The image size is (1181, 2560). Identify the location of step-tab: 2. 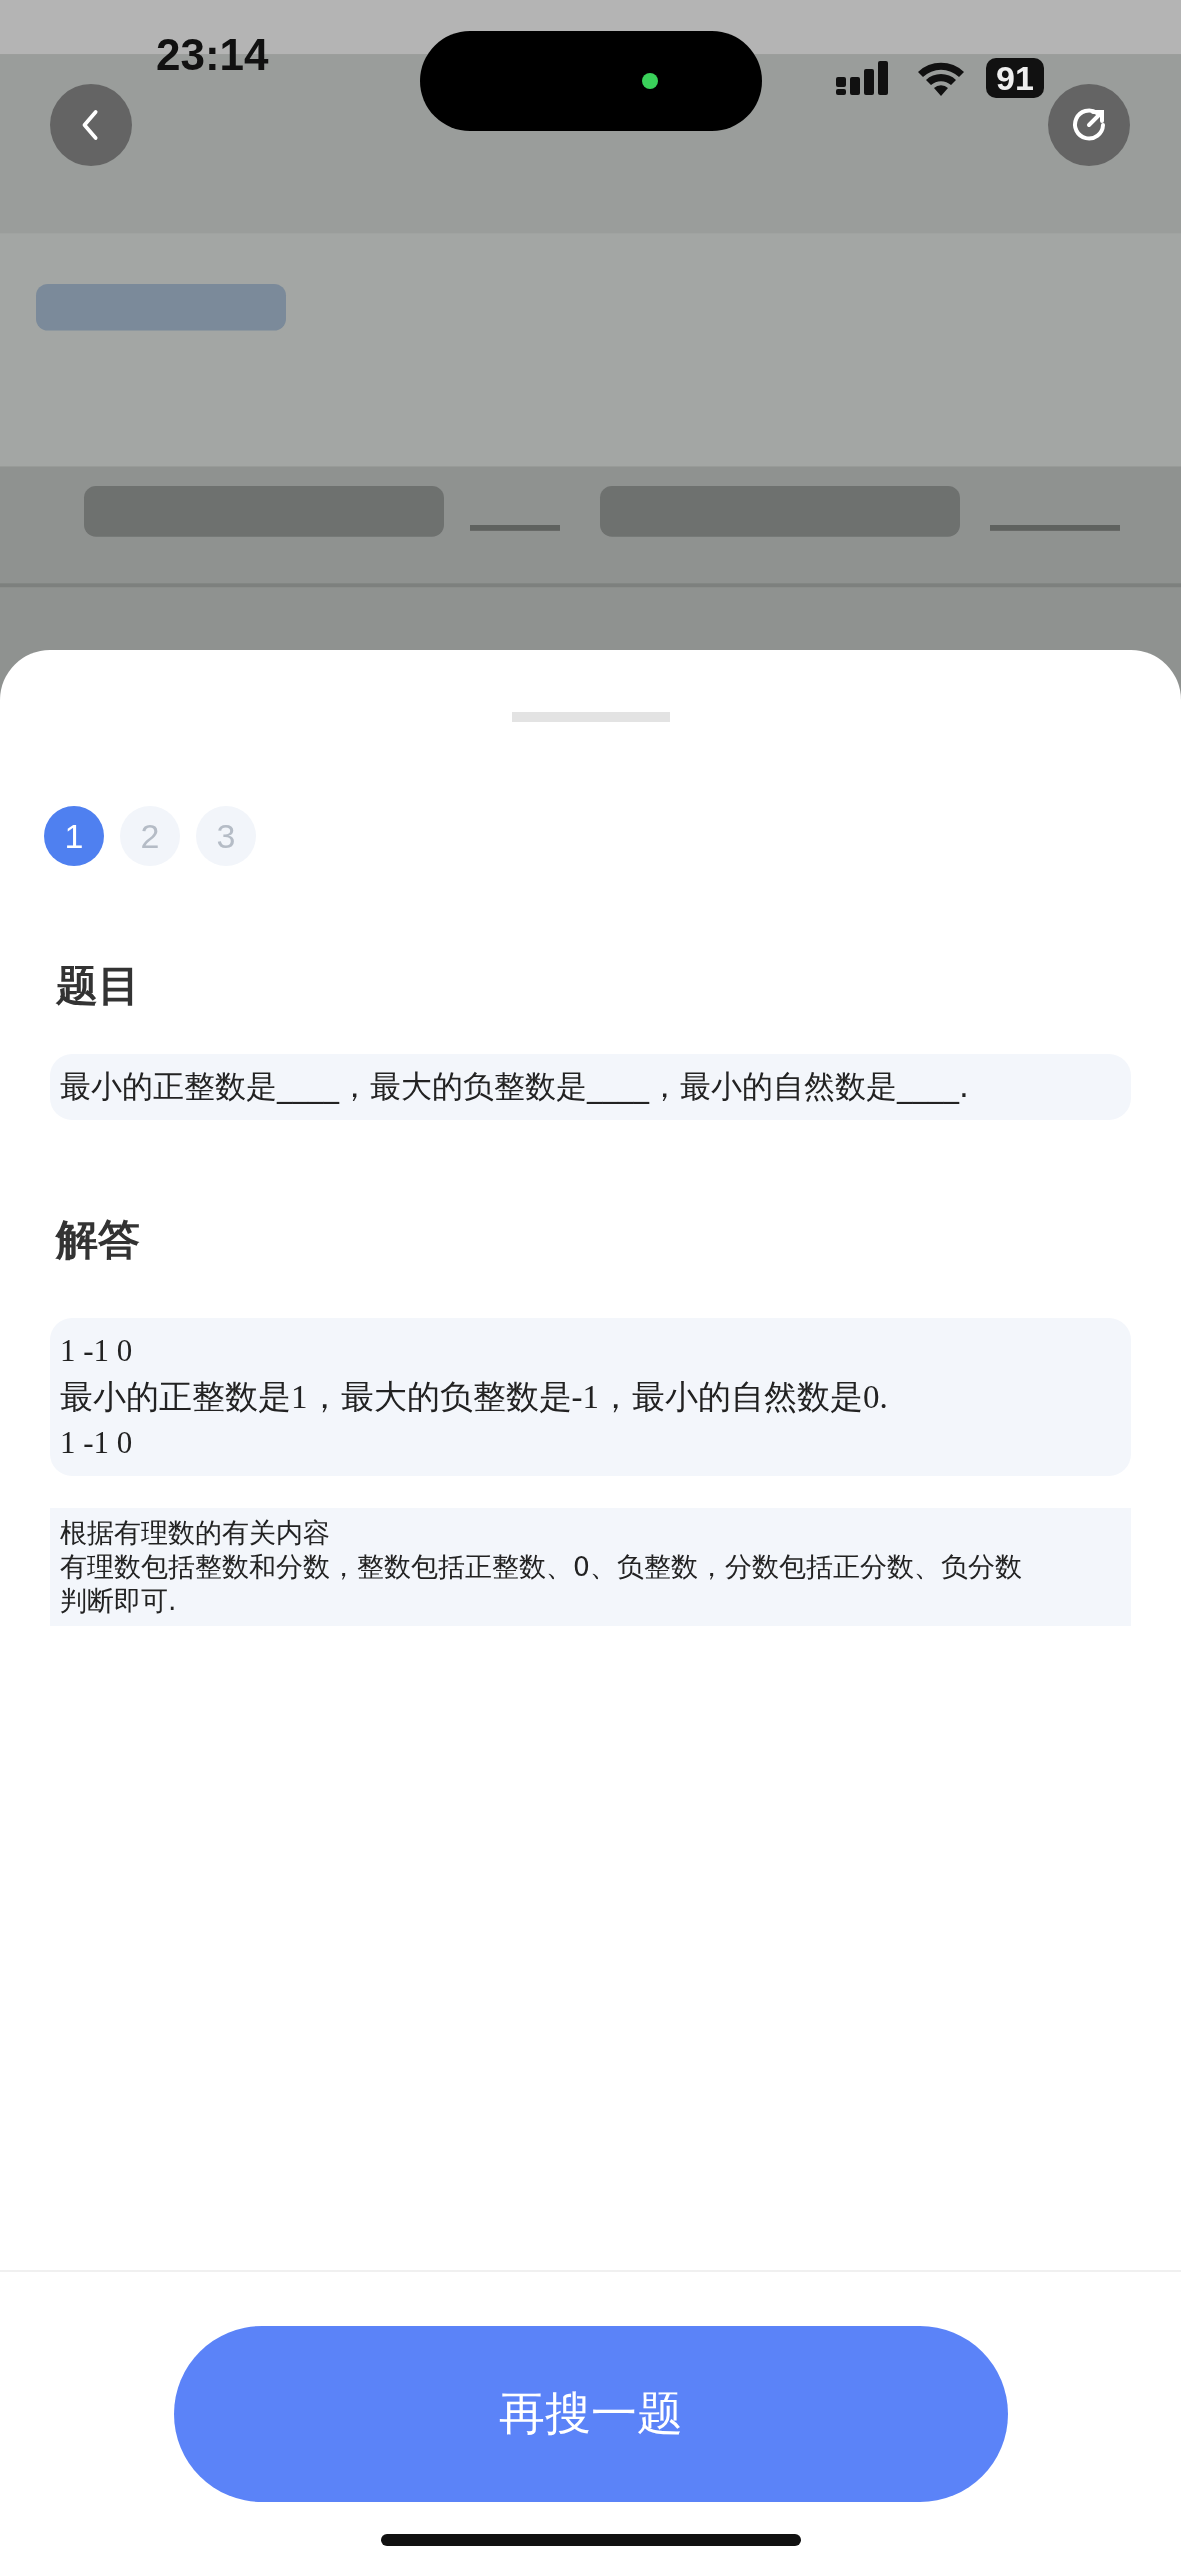
(150, 836).